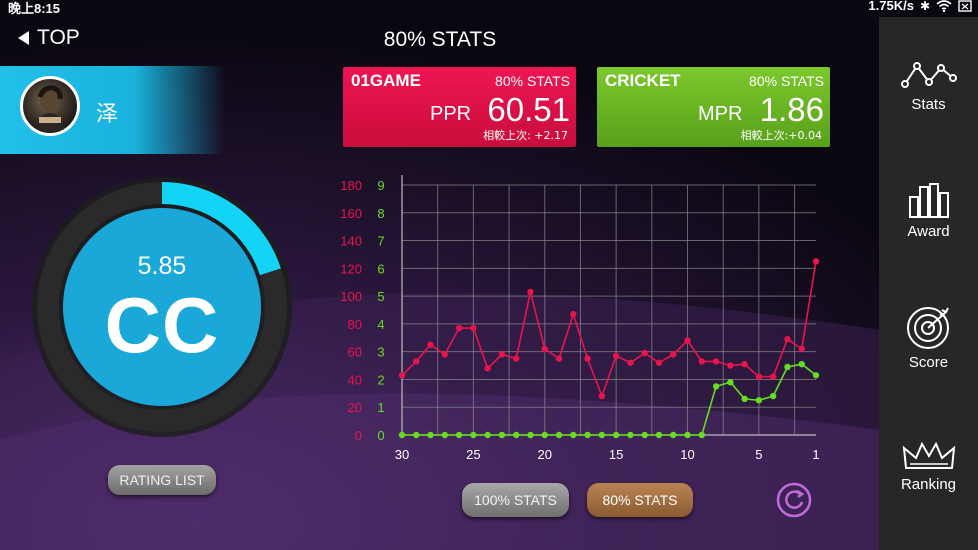  Describe the element at coordinates (351, 185) in the screenshot. I see `y-tick-left: 180` at that location.